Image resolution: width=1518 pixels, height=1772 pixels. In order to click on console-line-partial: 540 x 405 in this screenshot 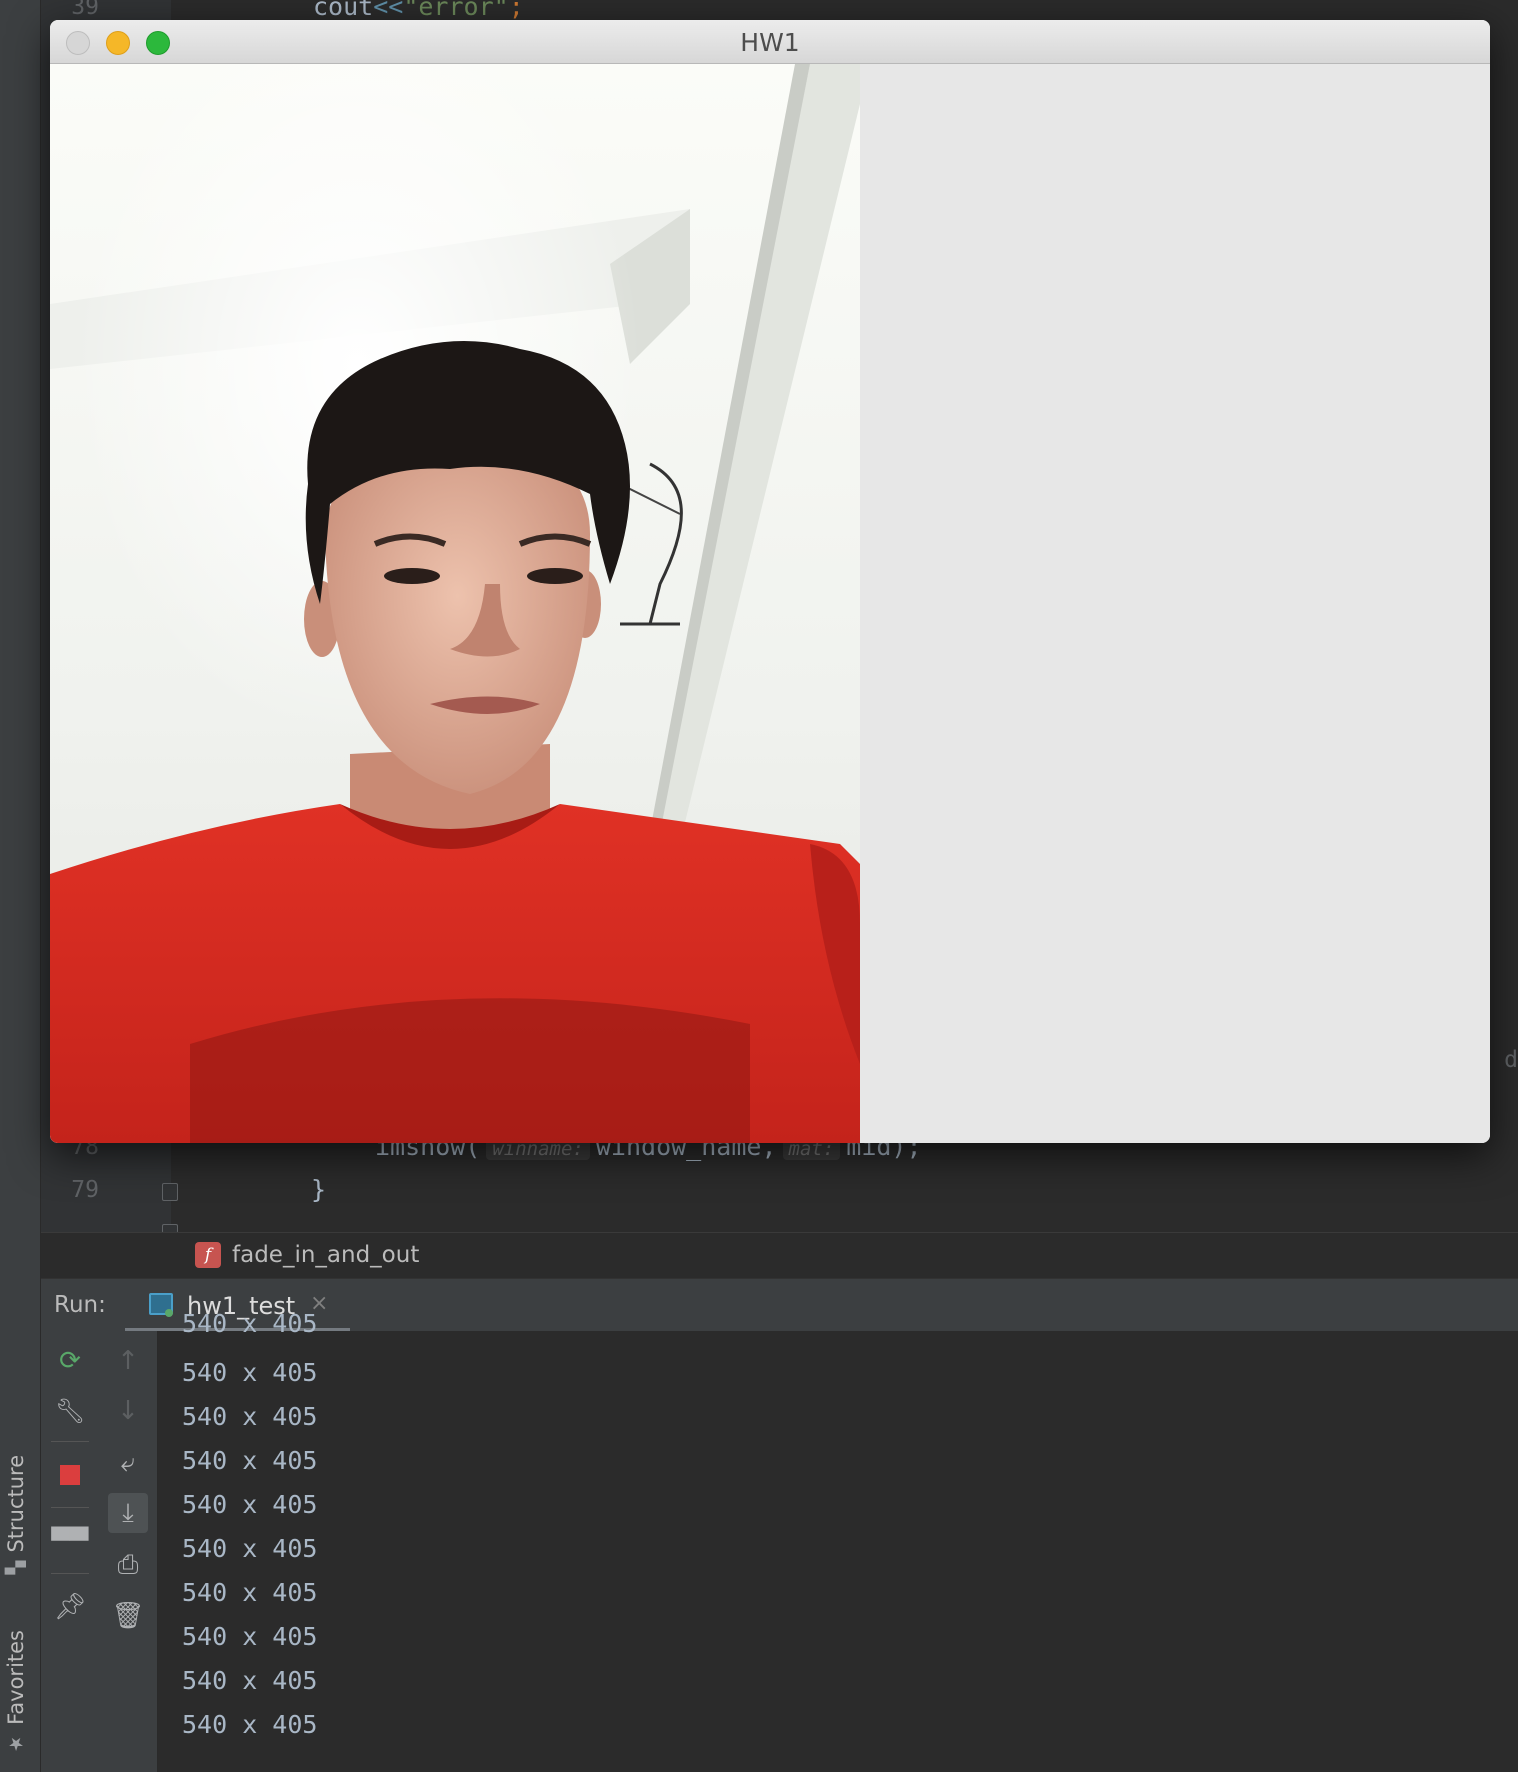, I will do `click(250, 1323)`.